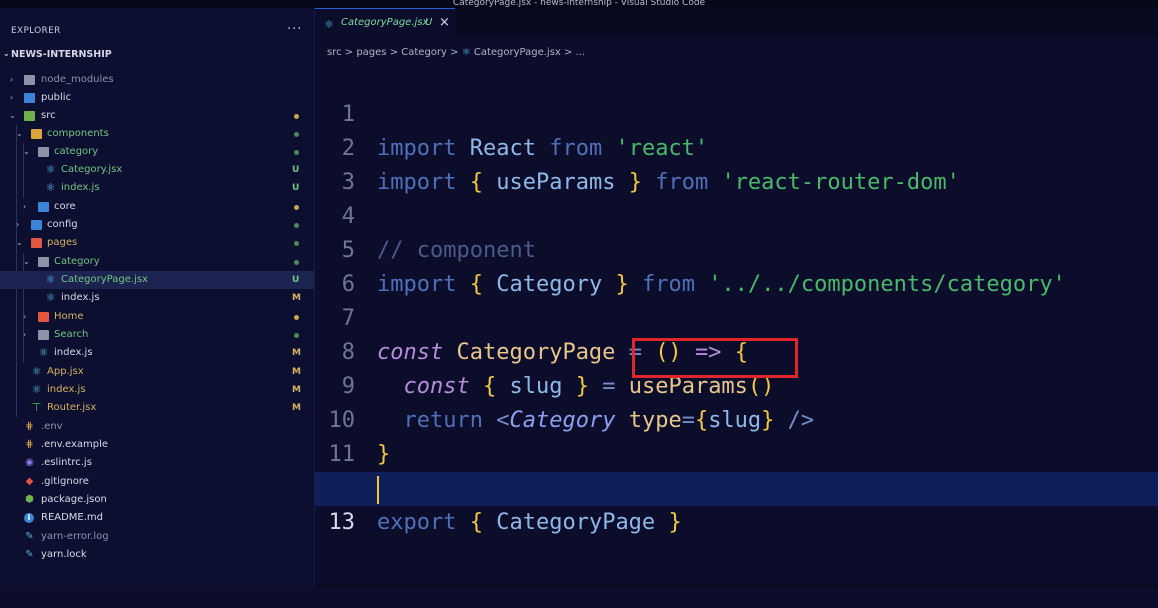  Describe the element at coordinates (66, 462) in the screenshot. I see `tree-item-label: .eslintrc.js` at that location.